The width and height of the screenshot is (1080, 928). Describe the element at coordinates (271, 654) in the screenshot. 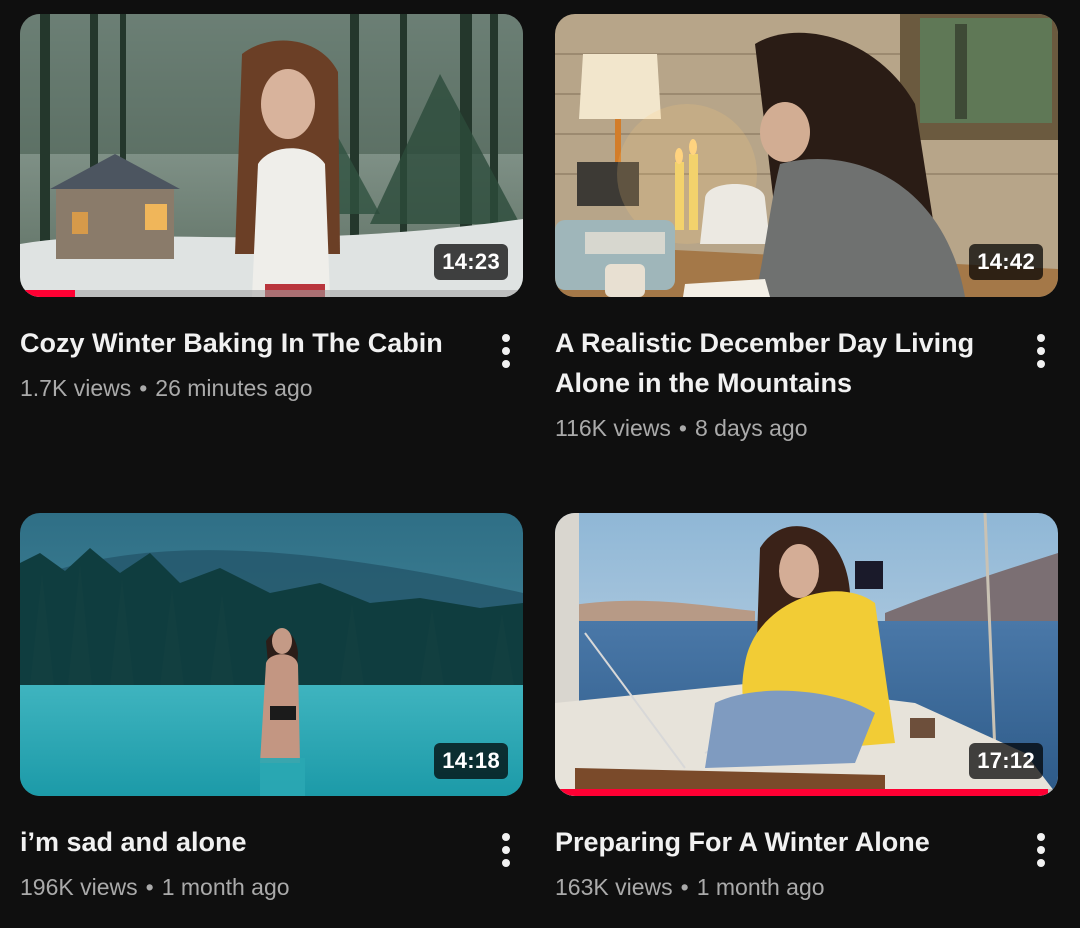

I see `video-thumbnail: 14:18` at that location.